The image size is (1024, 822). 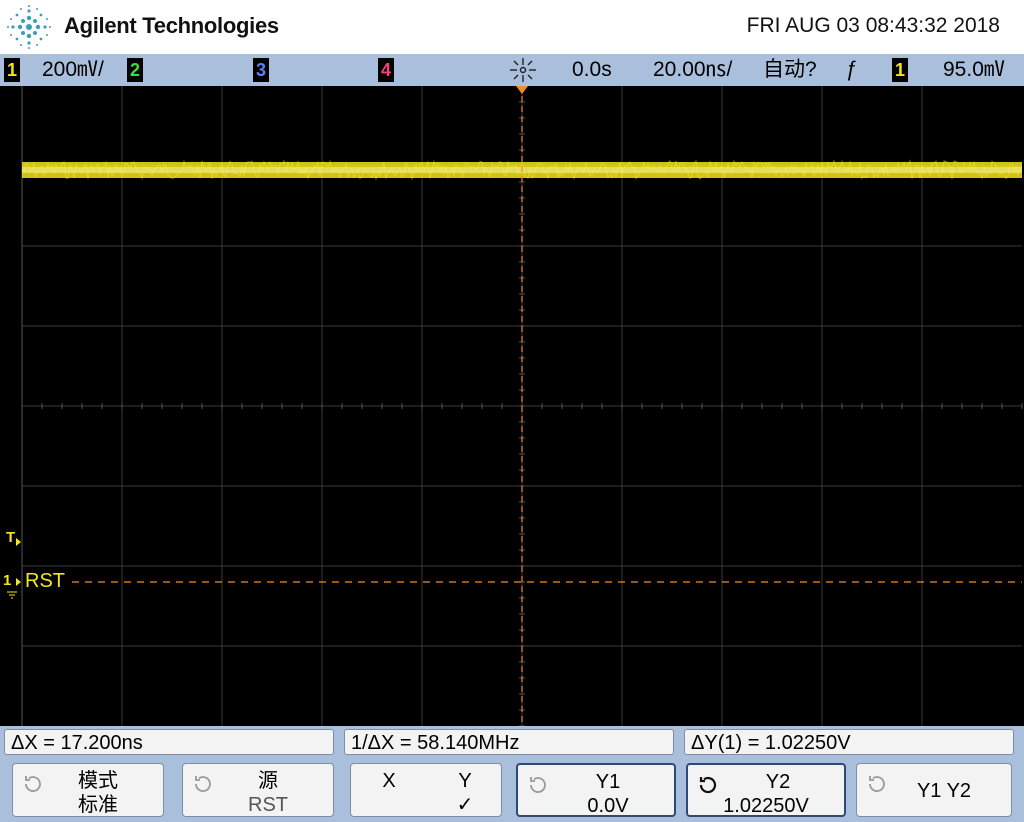 What do you see at coordinates (509, 742) in the screenshot?
I see `inverse-delta-x-readout: 1/ΔX = 58.140MHz` at bounding box center [509, 742].